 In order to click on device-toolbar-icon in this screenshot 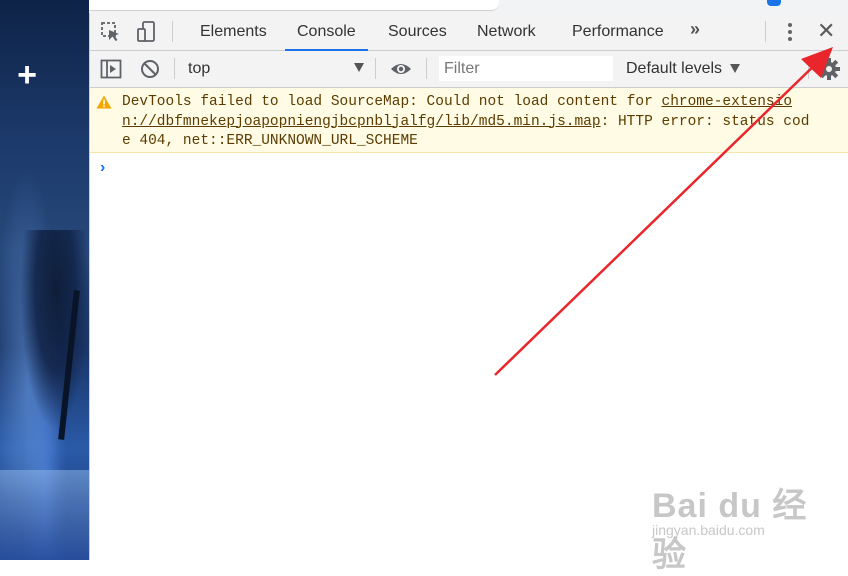, I will do `click(147, 32)`.